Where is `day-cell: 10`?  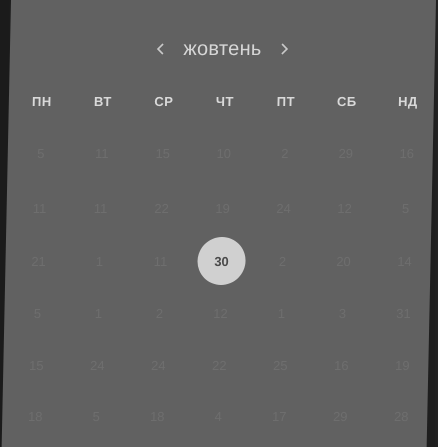
day-cell: 10 is located at coordinates (223, 153).